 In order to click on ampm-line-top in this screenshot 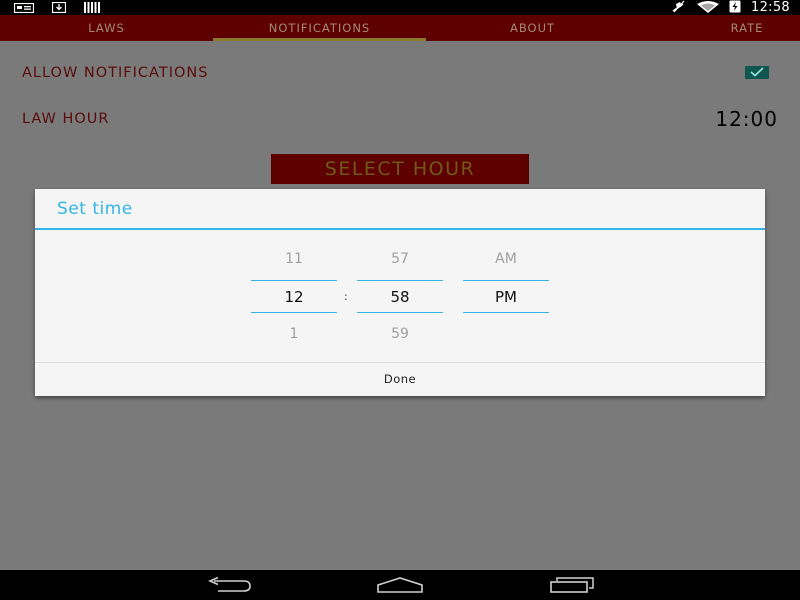, I will do `click(506, 280)`.